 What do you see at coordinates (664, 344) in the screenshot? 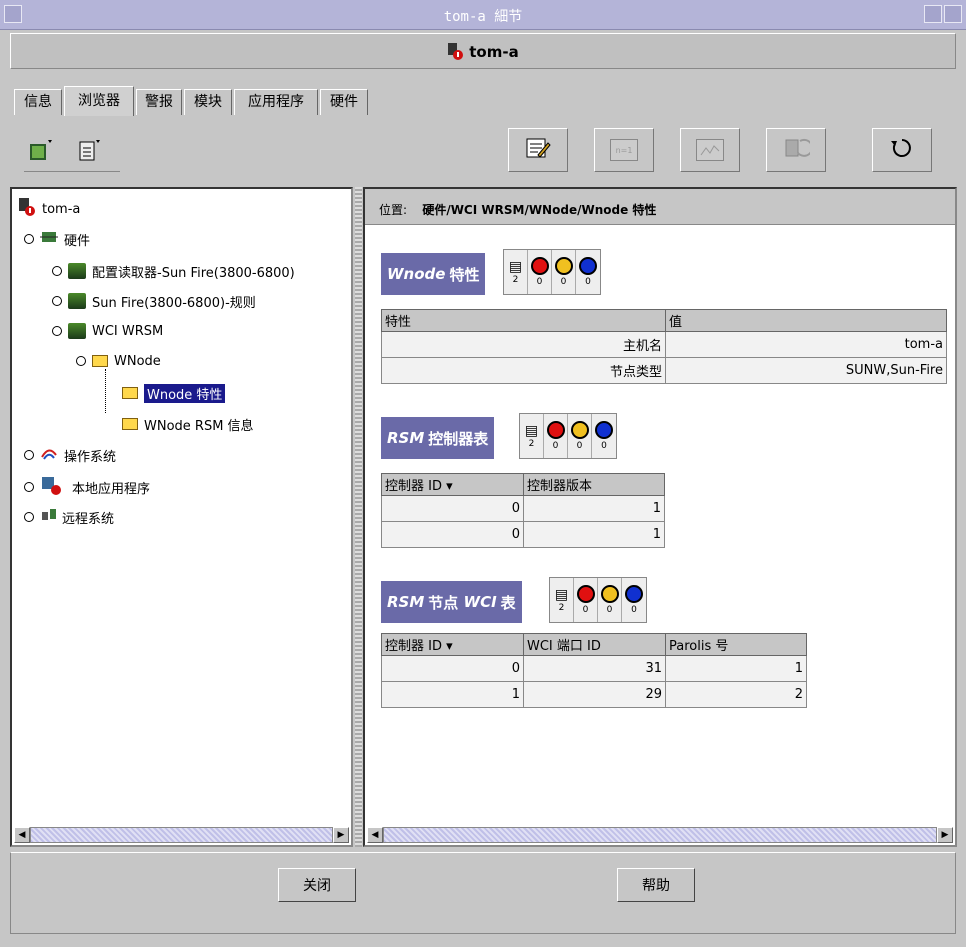
I see `table-row: 主机名 tom-a` at bounding box center [664, 344].